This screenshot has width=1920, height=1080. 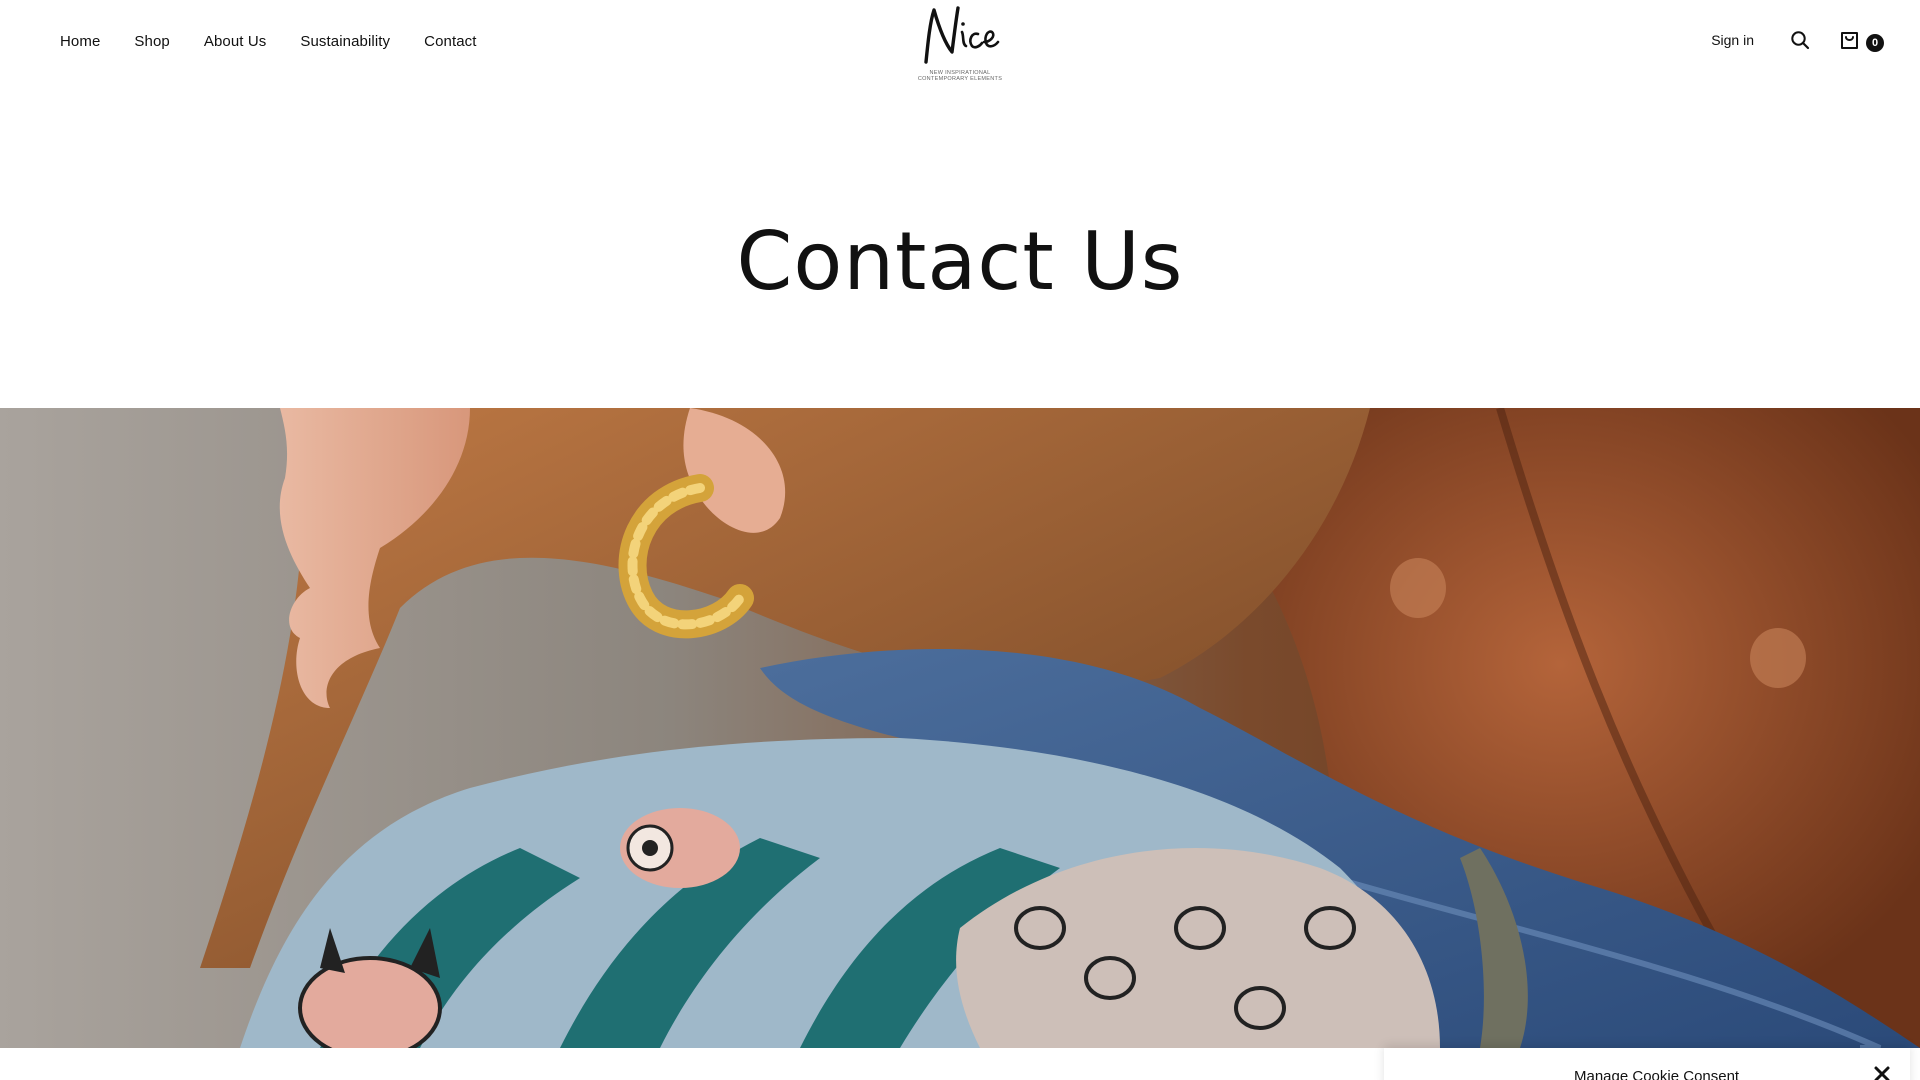 I want to click on cart-button: 0, so click(x=1861, y=40).